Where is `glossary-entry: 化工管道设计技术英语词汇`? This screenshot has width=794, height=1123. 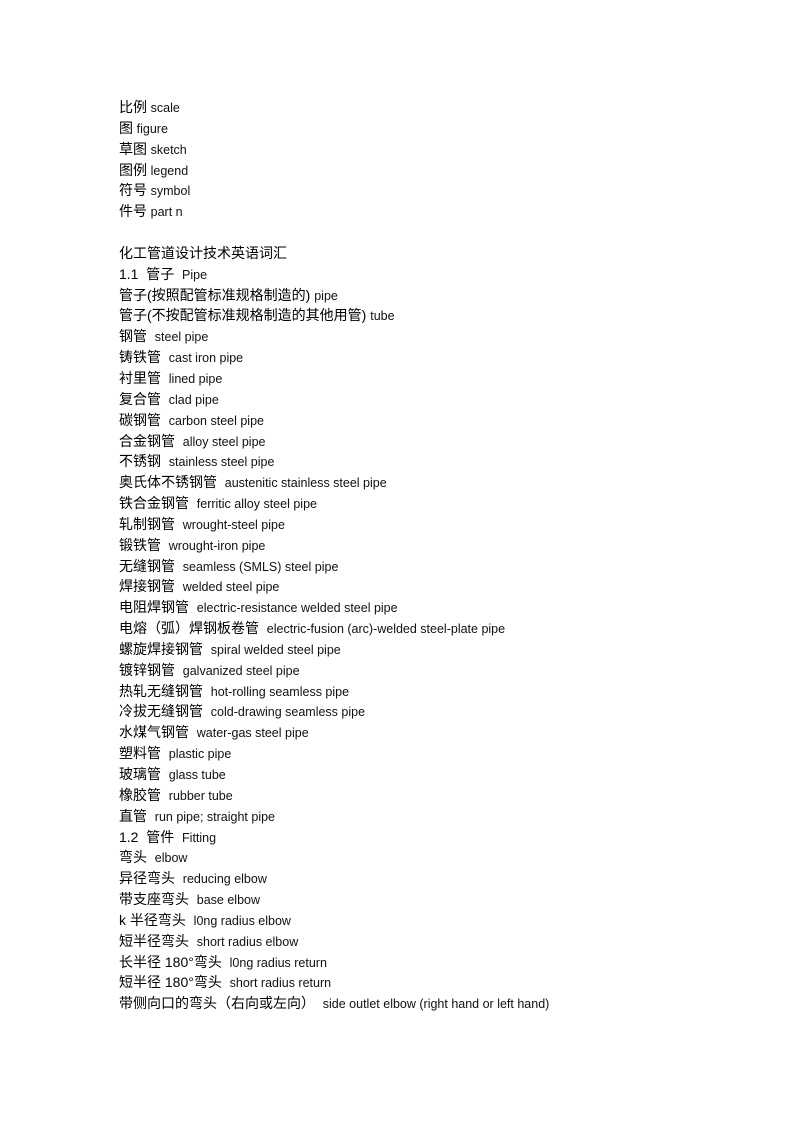 glossary-entry: 化工管道设计技术英语词汇 is located at coordinates (439, 253).